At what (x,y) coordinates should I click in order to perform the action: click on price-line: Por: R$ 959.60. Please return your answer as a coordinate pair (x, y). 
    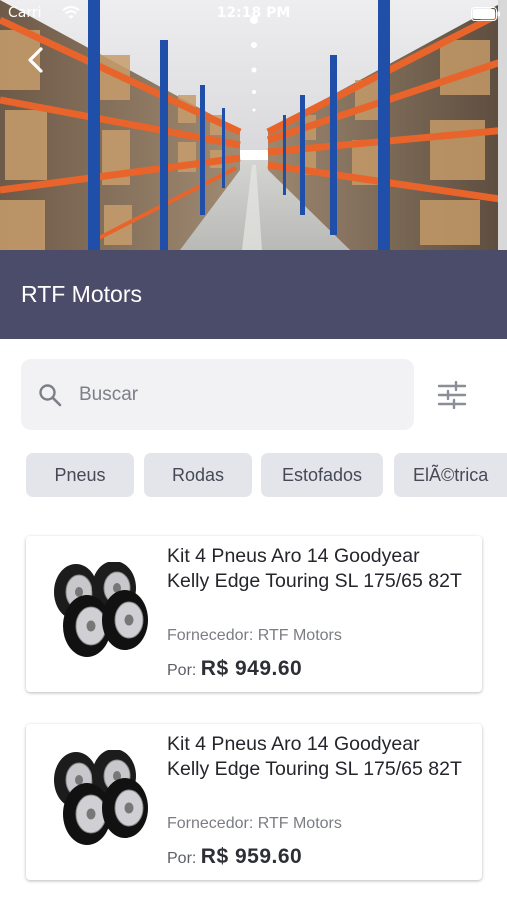
    Looking at the image, I should click on (234, 857).